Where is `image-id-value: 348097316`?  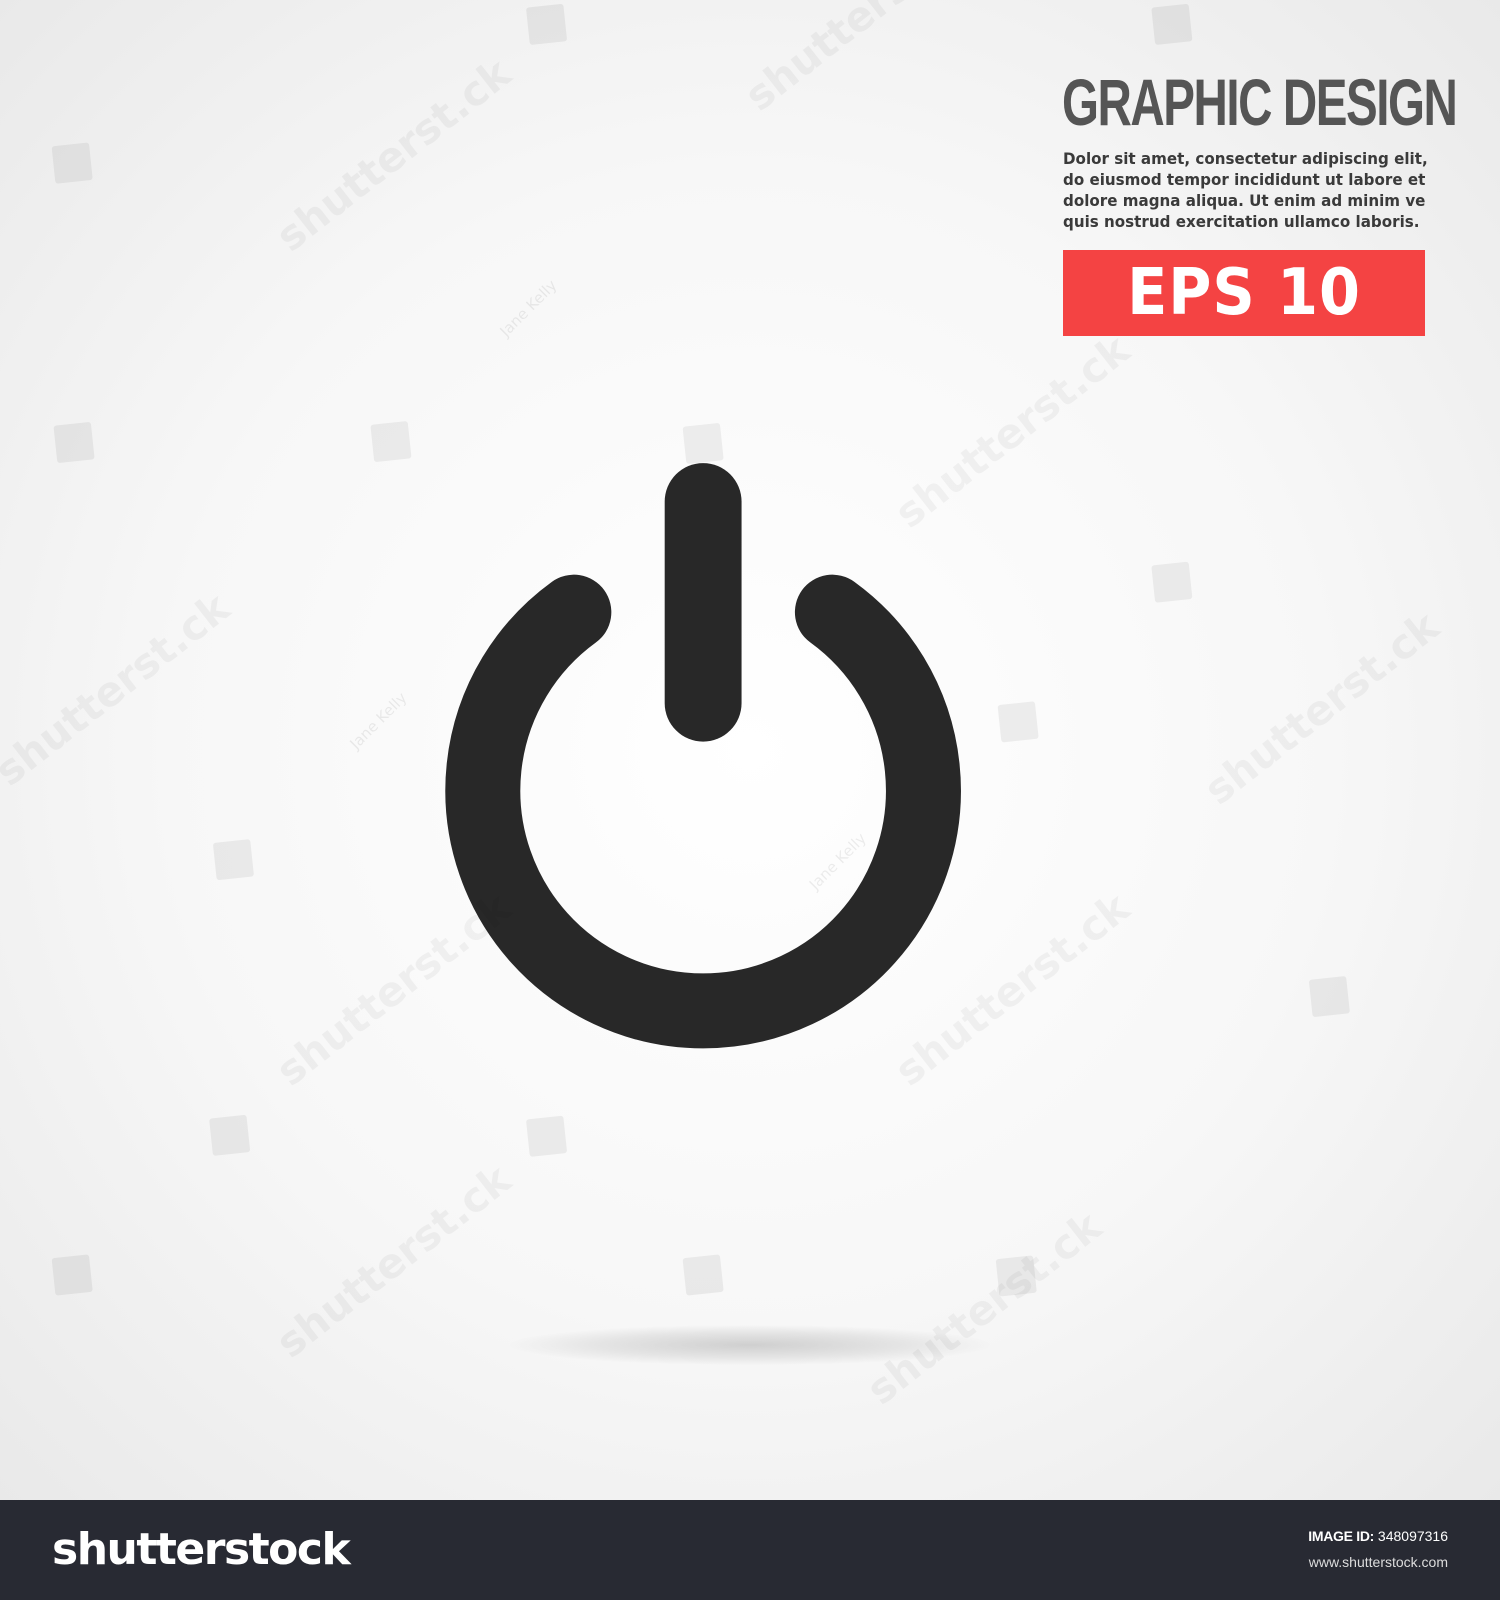 image-id-value: 348097316 is located at coordinates (1412, 1536).